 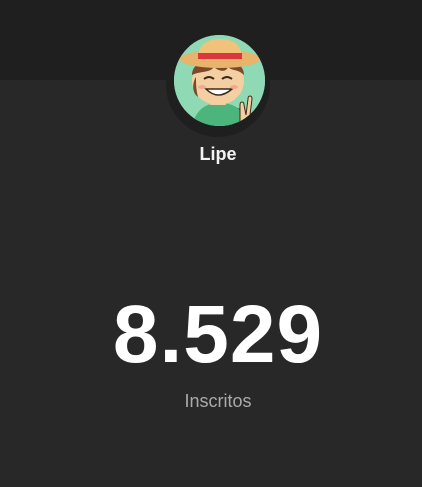 I want to click on subscriber-count: 8.529, so click(x=218, y=334).